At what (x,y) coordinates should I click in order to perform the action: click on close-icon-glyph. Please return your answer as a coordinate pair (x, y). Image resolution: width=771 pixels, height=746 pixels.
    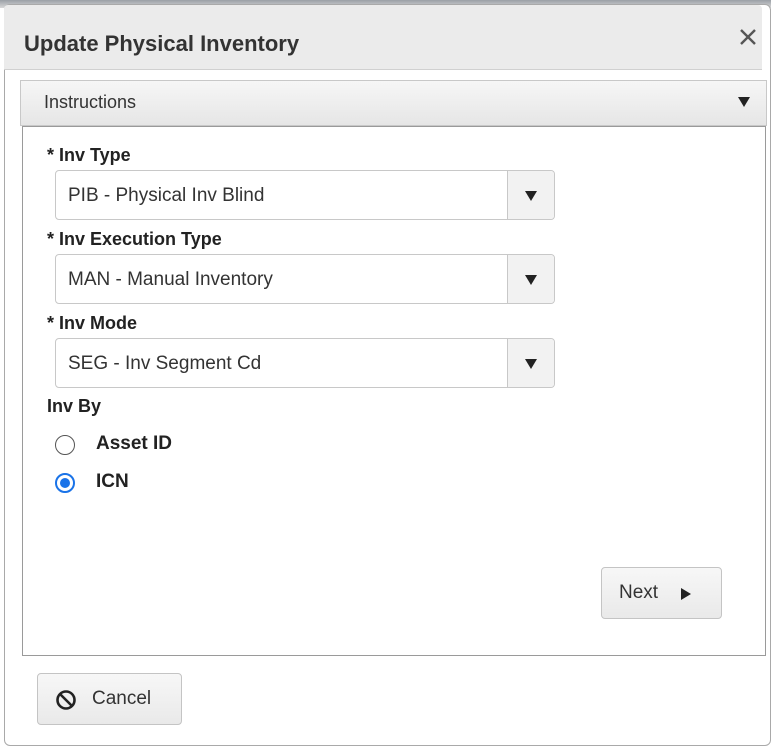
    Looking at the image, I should click on (748, 37).